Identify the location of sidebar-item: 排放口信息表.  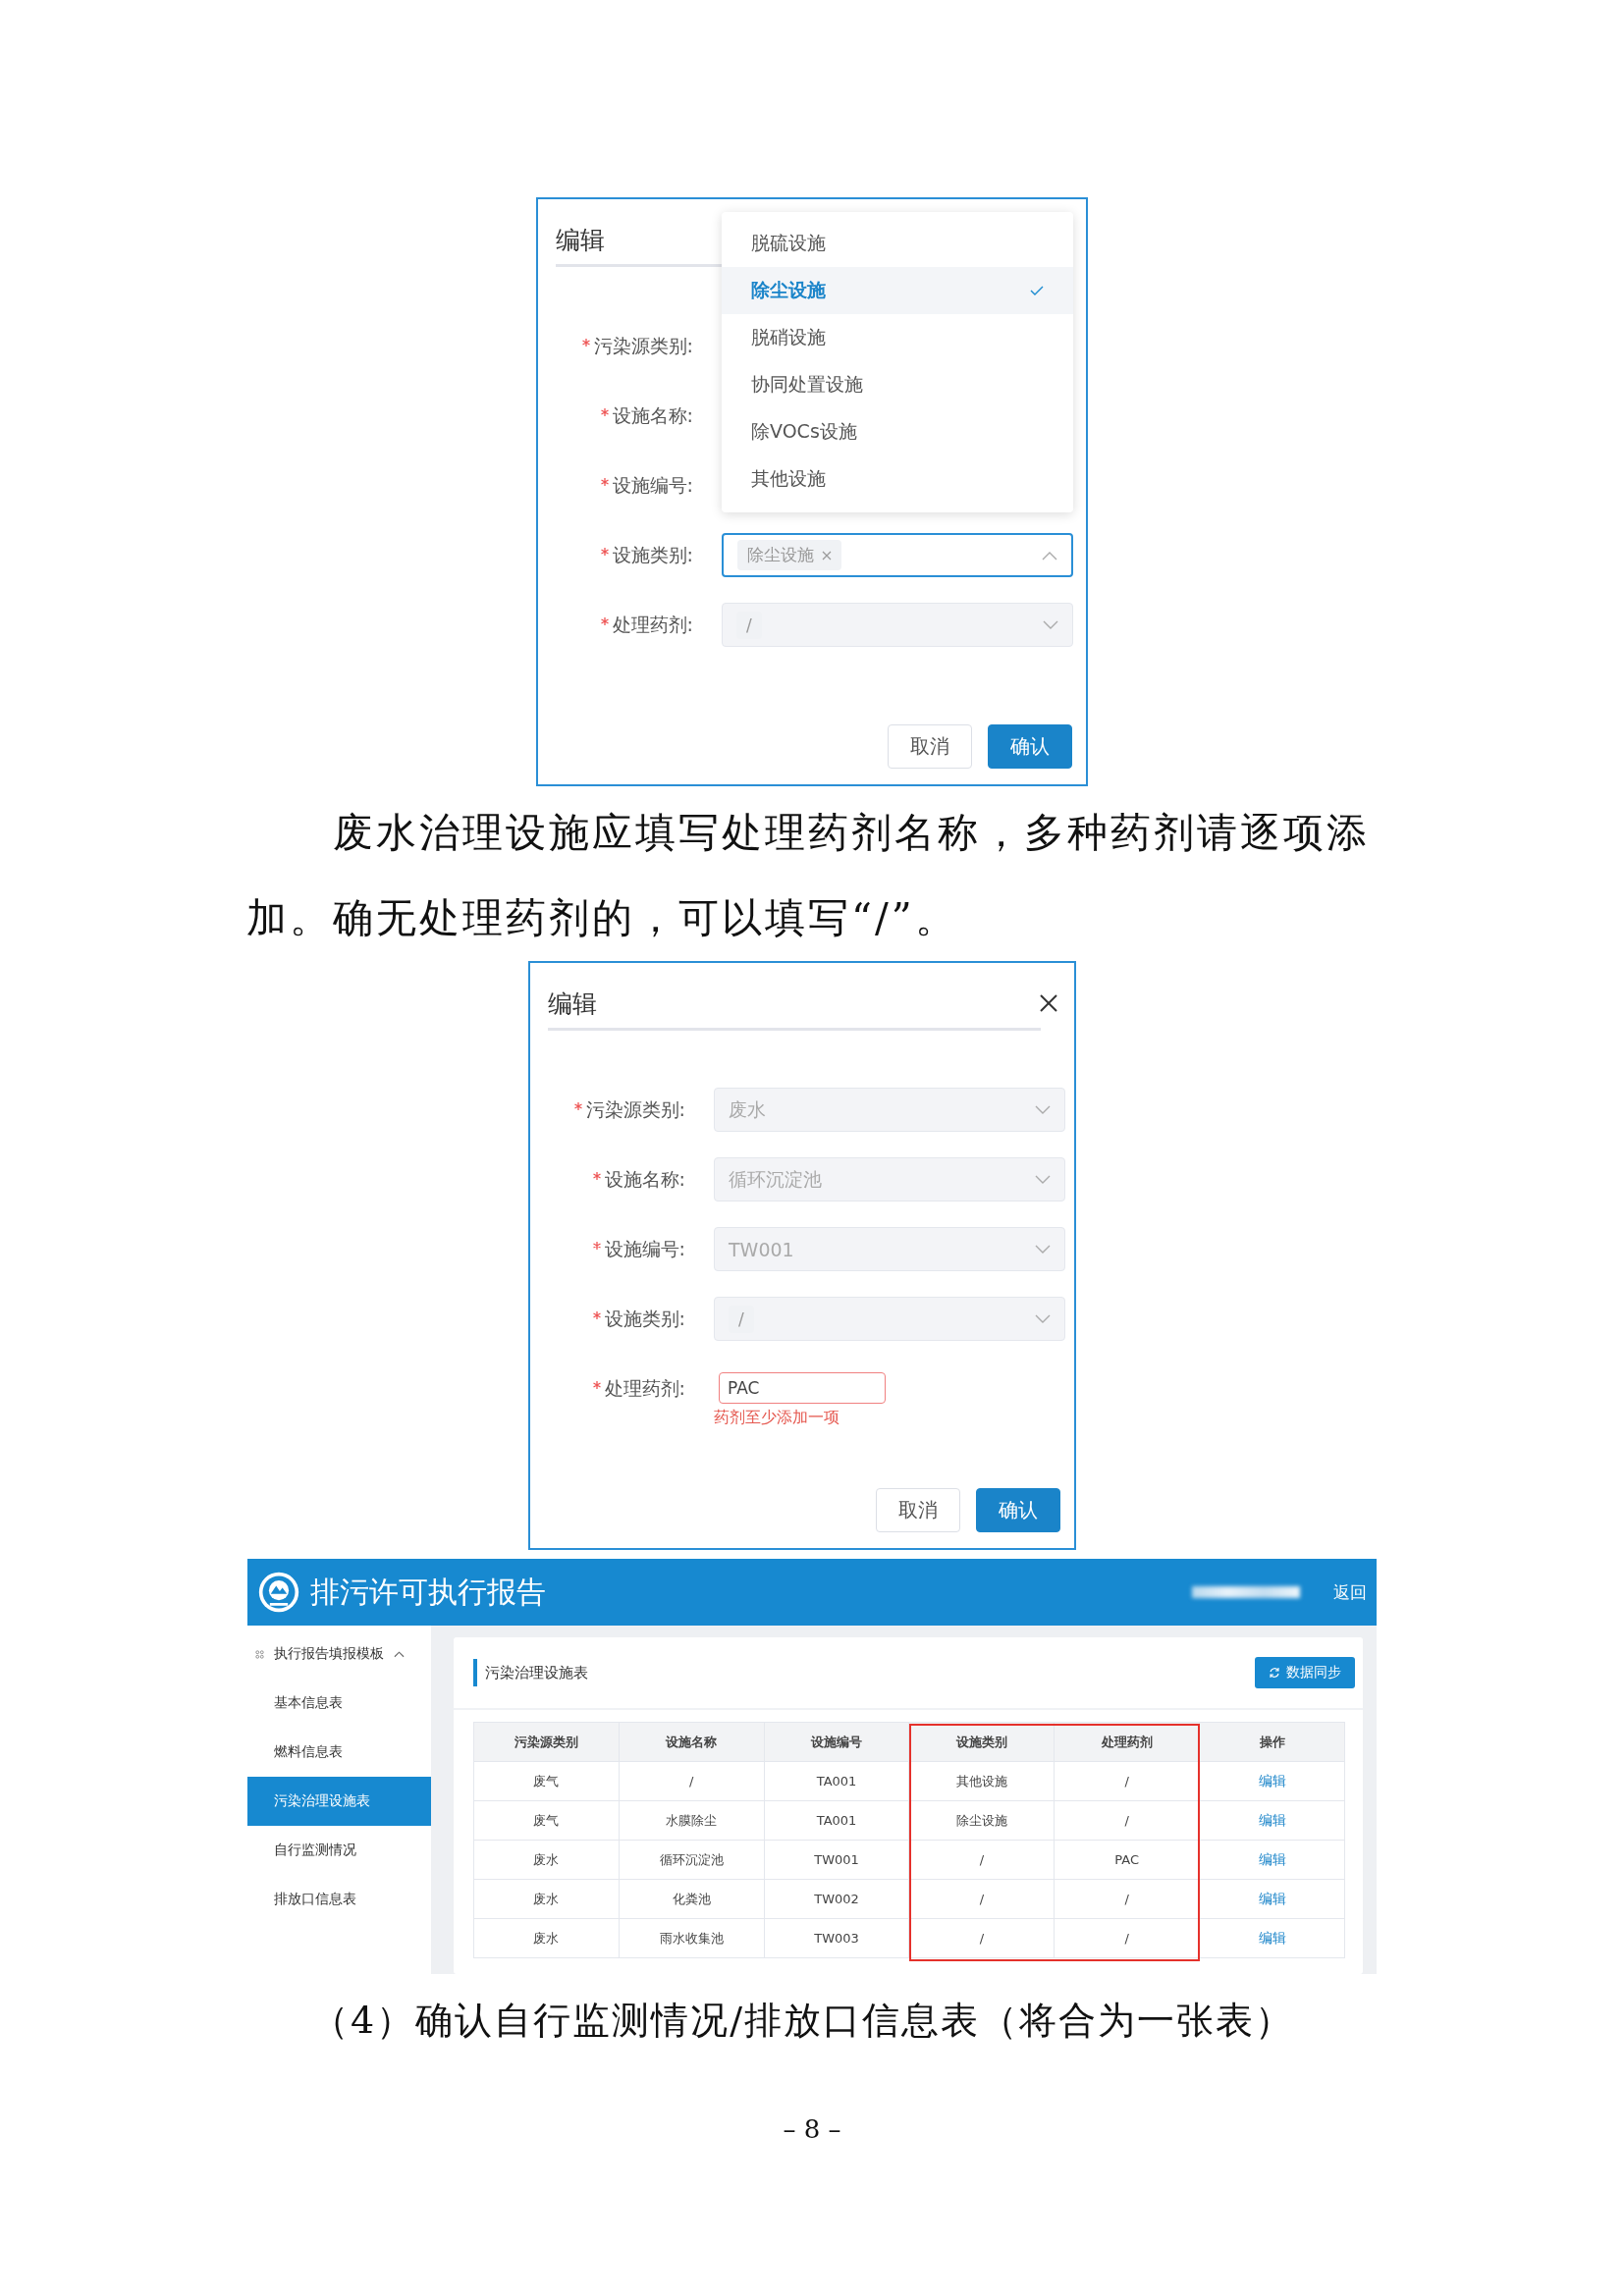
(339, 1899).